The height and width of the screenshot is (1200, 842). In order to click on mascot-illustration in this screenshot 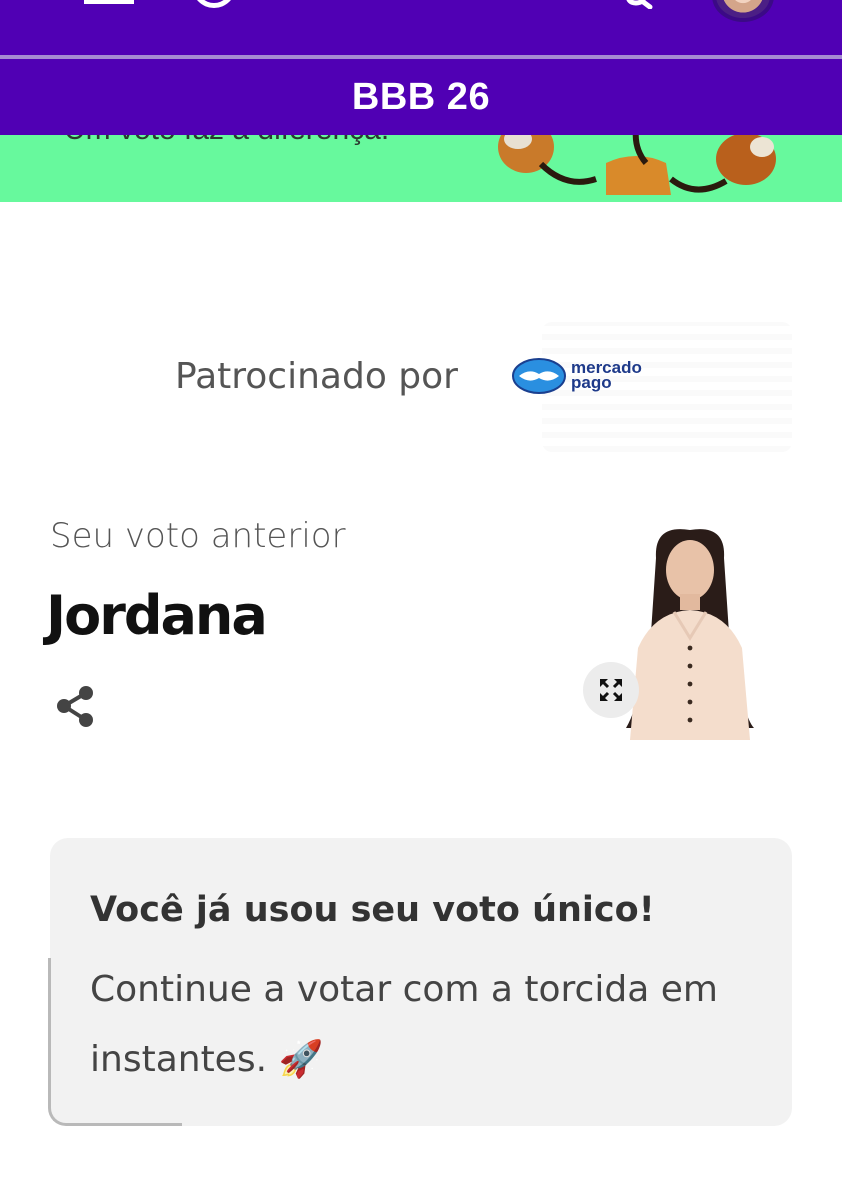, I will do `click(637, 165)`.